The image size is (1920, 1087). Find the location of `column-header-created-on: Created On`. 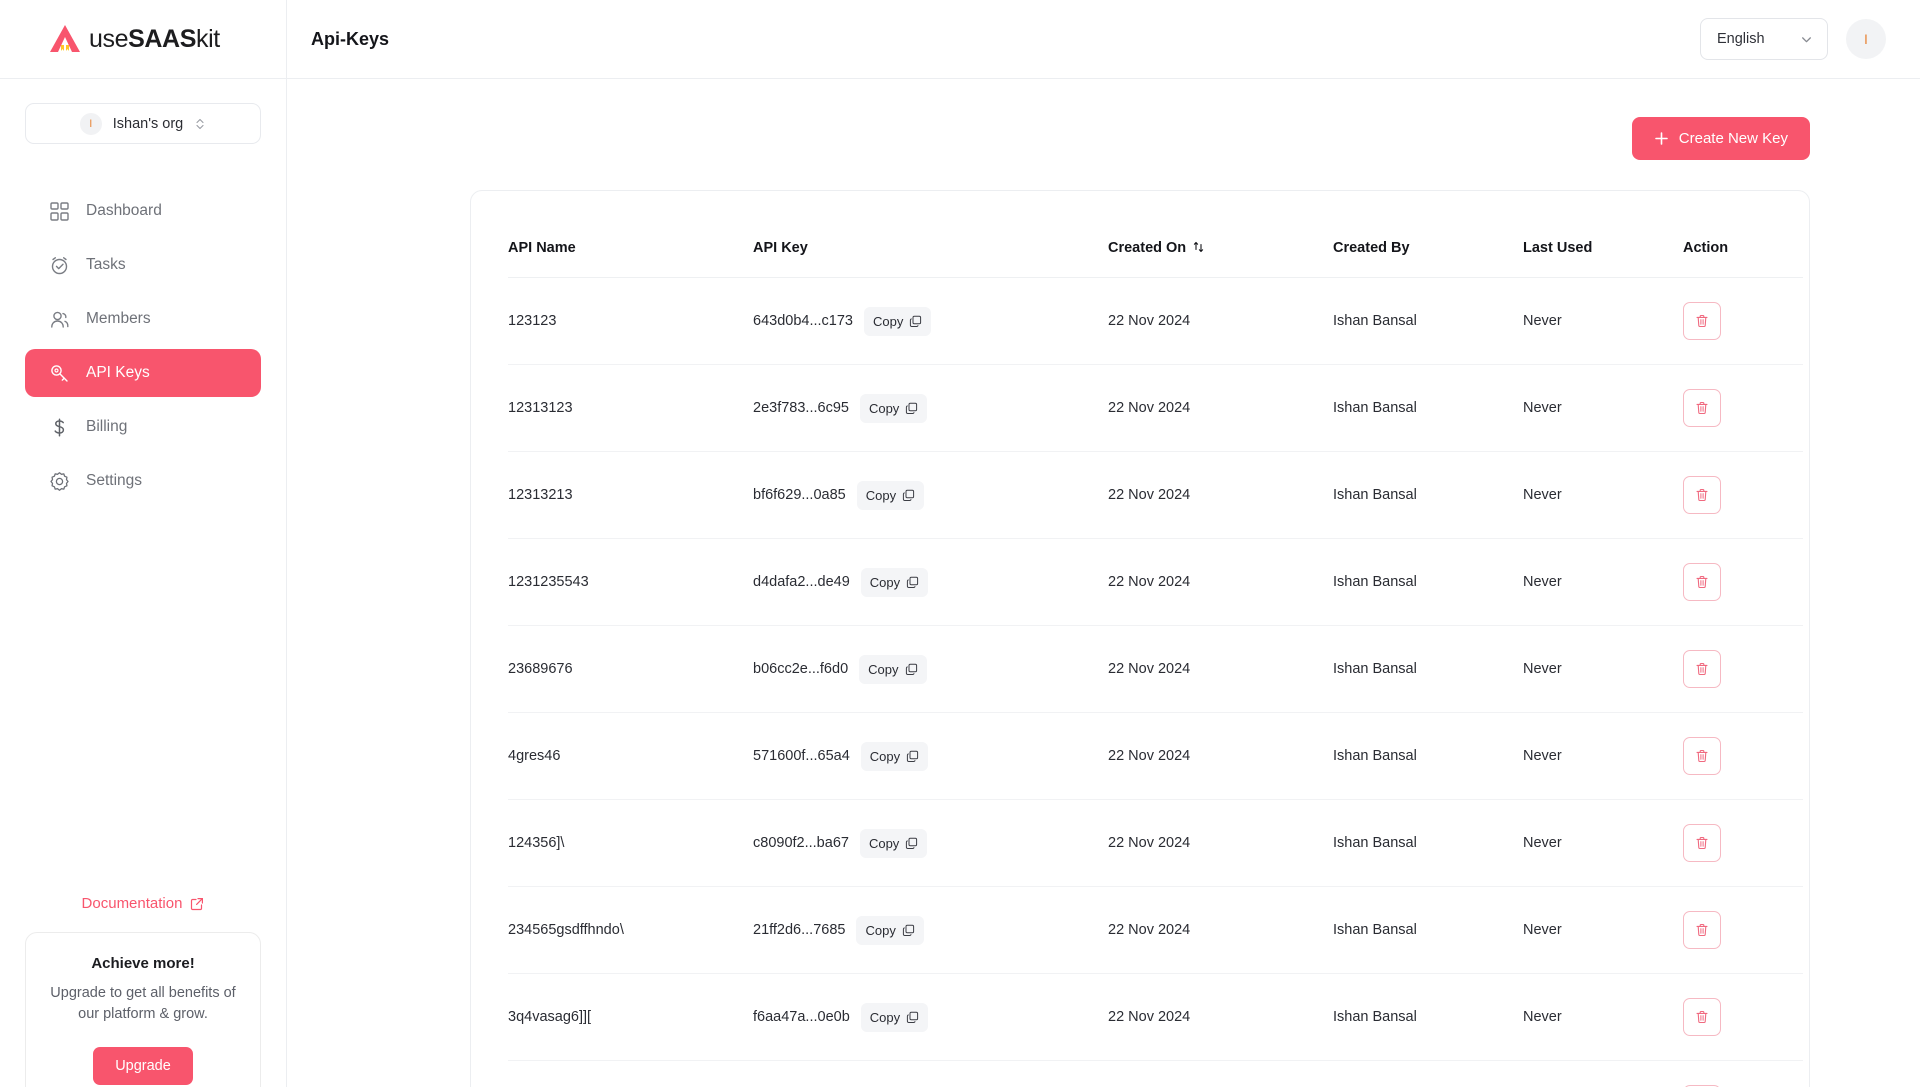

column-header-created-on: Created On is located at coordinates (1220, 234).